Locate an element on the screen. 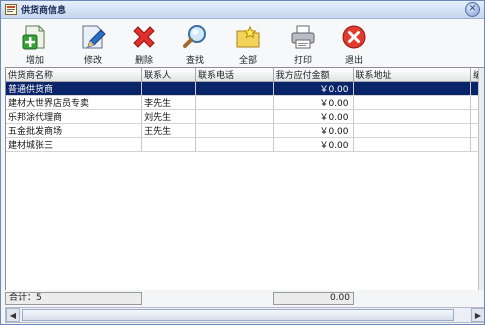  print-button: 打印 is located at coordinates (303, 43).